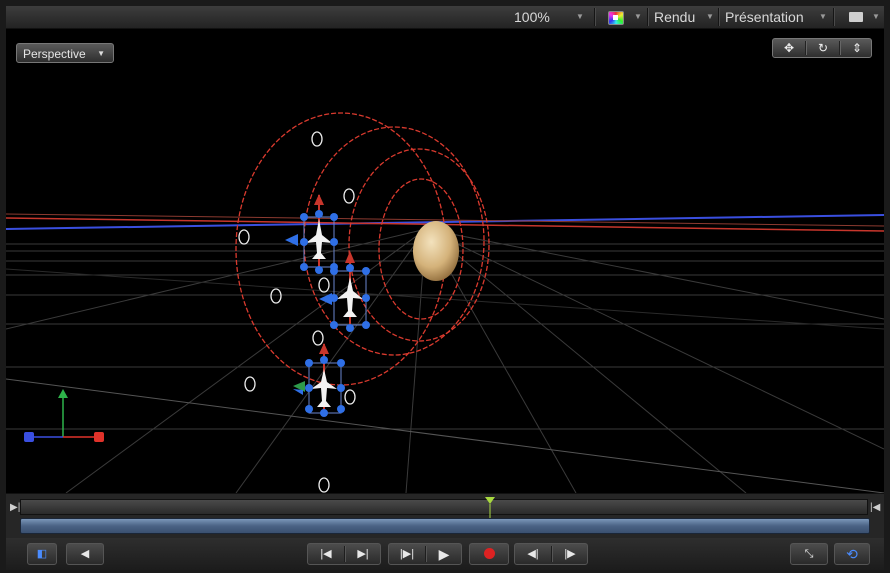 The width and height of the screenshot is (890, 573). What do you see at coordinates (876, 17) in the screenshot?
I see `layout-dropdown-icon: ▼` at bounding box center [876, 17].